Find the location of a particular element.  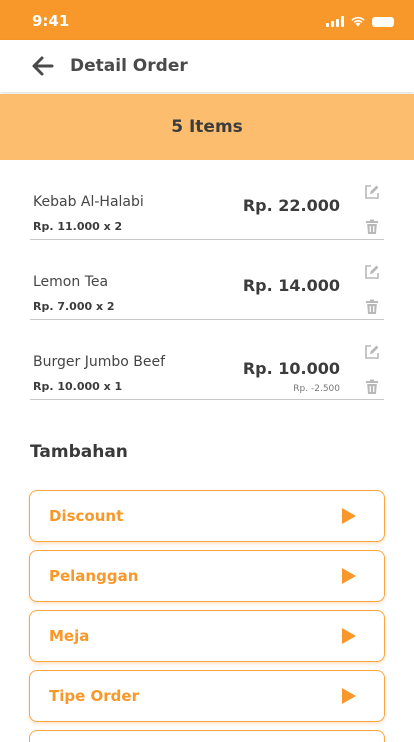

item-discount: Rp. -2.500 is located at coordinates (316, 389).